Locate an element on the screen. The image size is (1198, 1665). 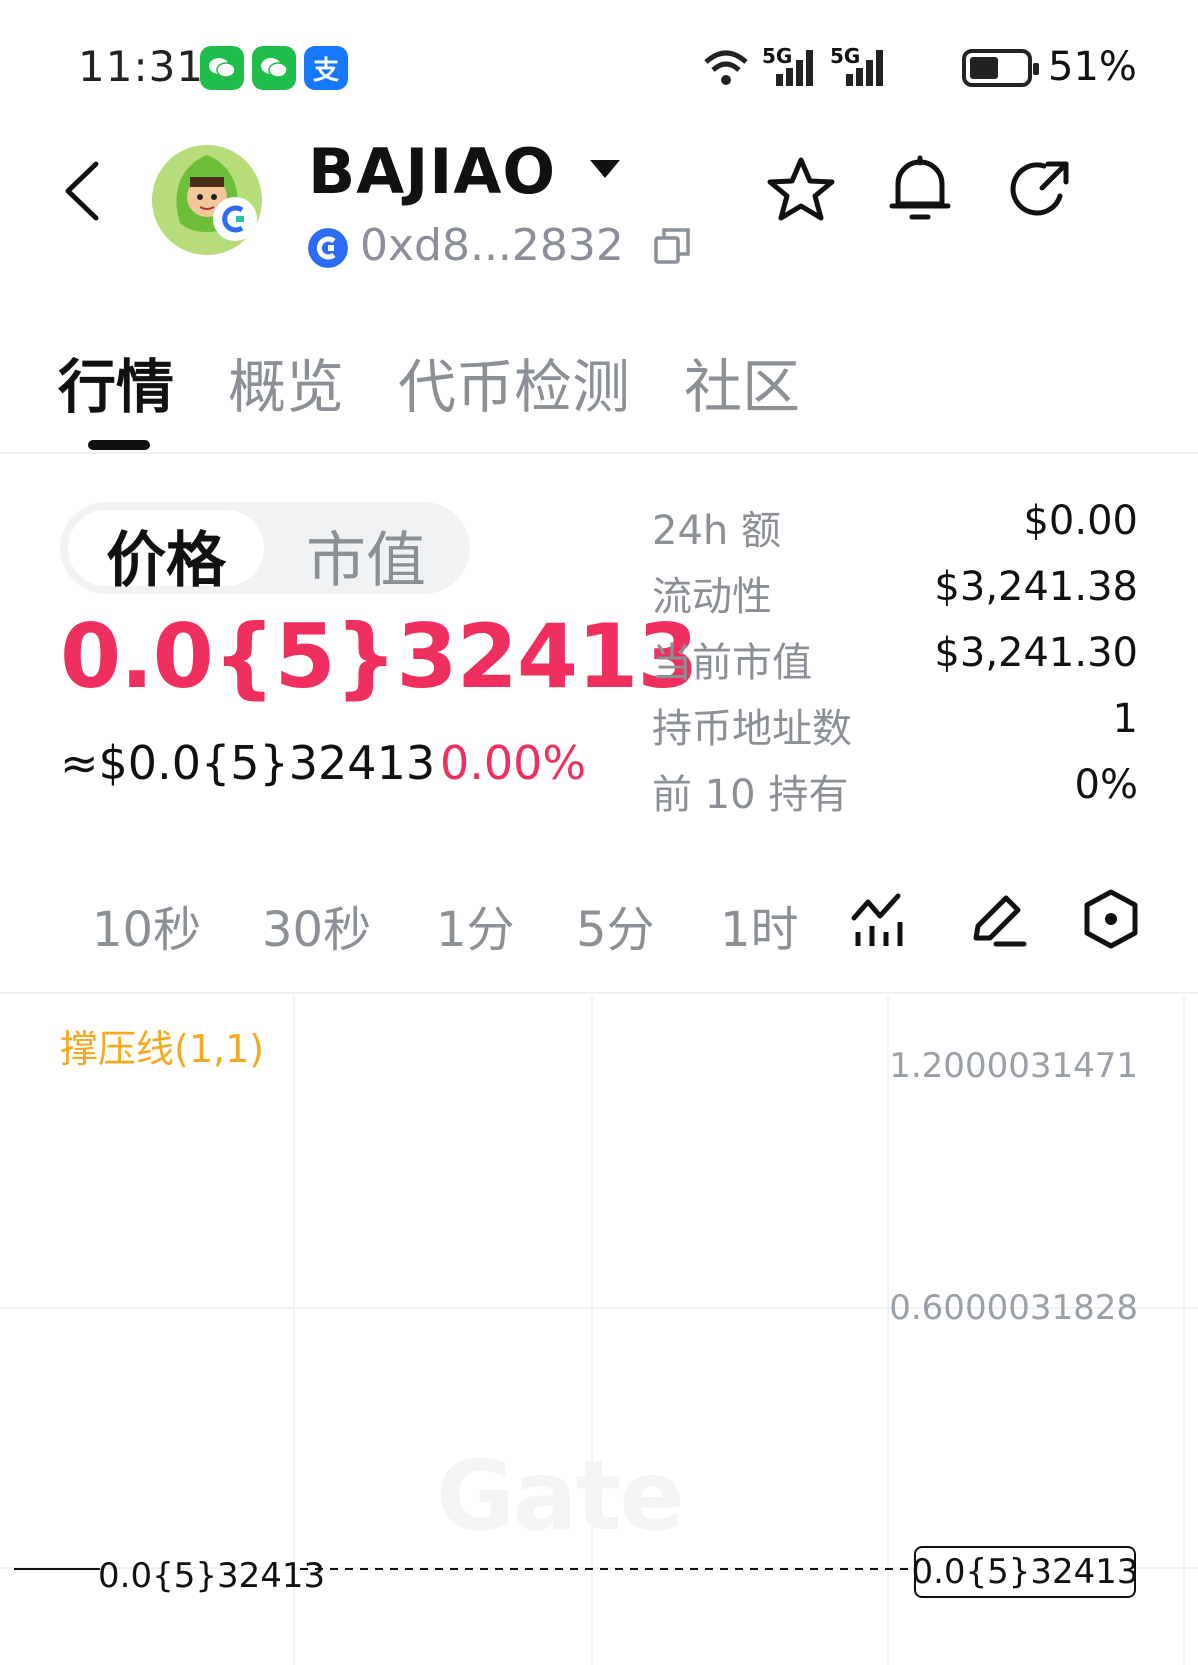
settings-hexagon-icon is located at coordinates (1111, 919).